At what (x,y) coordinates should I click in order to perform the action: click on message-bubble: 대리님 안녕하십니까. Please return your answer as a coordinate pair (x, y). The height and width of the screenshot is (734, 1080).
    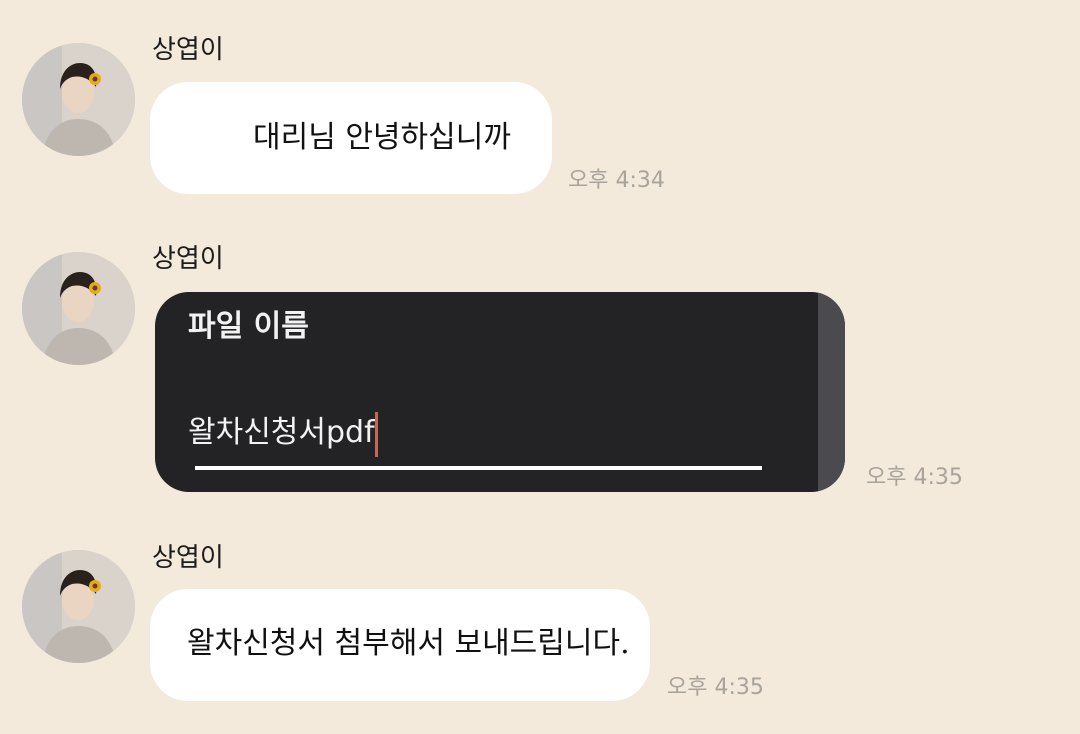
    Looking at the image, I should click on (351, 138).